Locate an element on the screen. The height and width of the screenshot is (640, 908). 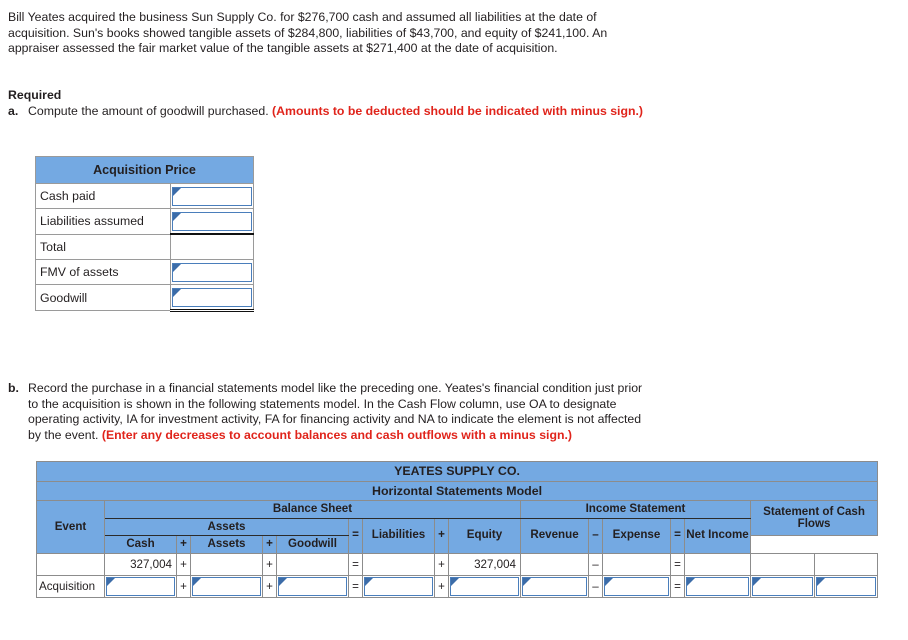
input-assets is located at coordinates (226, 586).